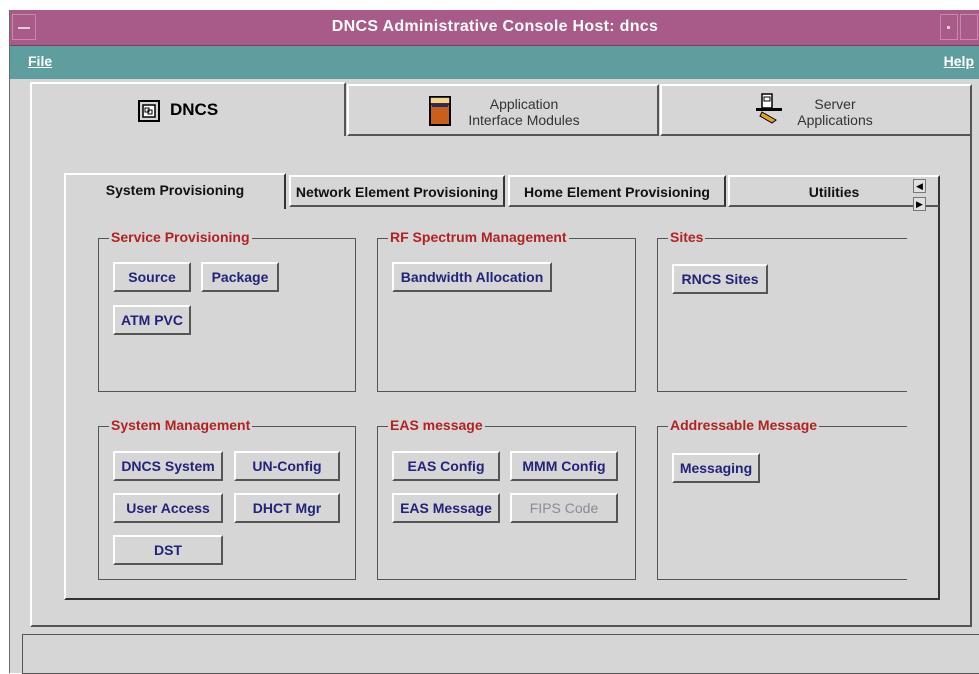 Image resolution: width=979 pixels, height=674 pixels. I want to click on group-title: System Management, so click(181, 425).